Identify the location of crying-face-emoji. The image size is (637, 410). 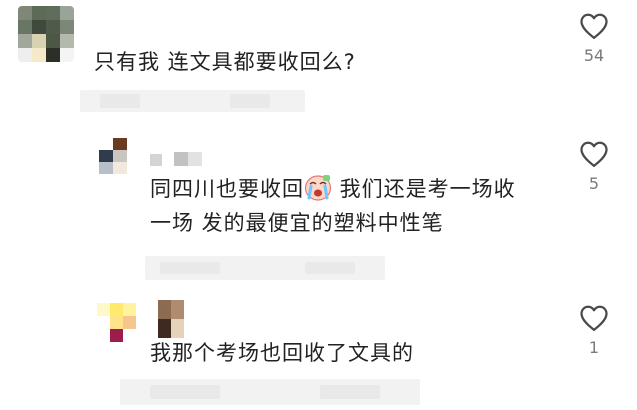
(318, 187).